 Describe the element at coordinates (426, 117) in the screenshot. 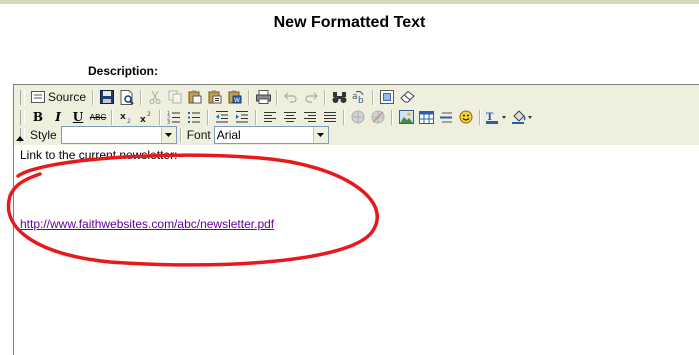

I see `insert-table-button` at that location.